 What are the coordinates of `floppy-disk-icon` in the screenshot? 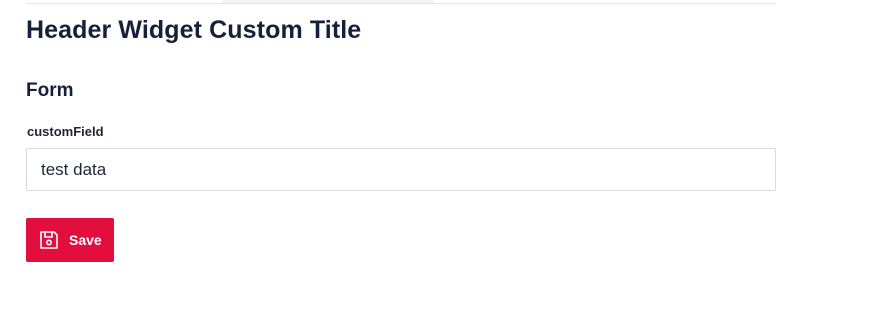 It's located at (49, 240).